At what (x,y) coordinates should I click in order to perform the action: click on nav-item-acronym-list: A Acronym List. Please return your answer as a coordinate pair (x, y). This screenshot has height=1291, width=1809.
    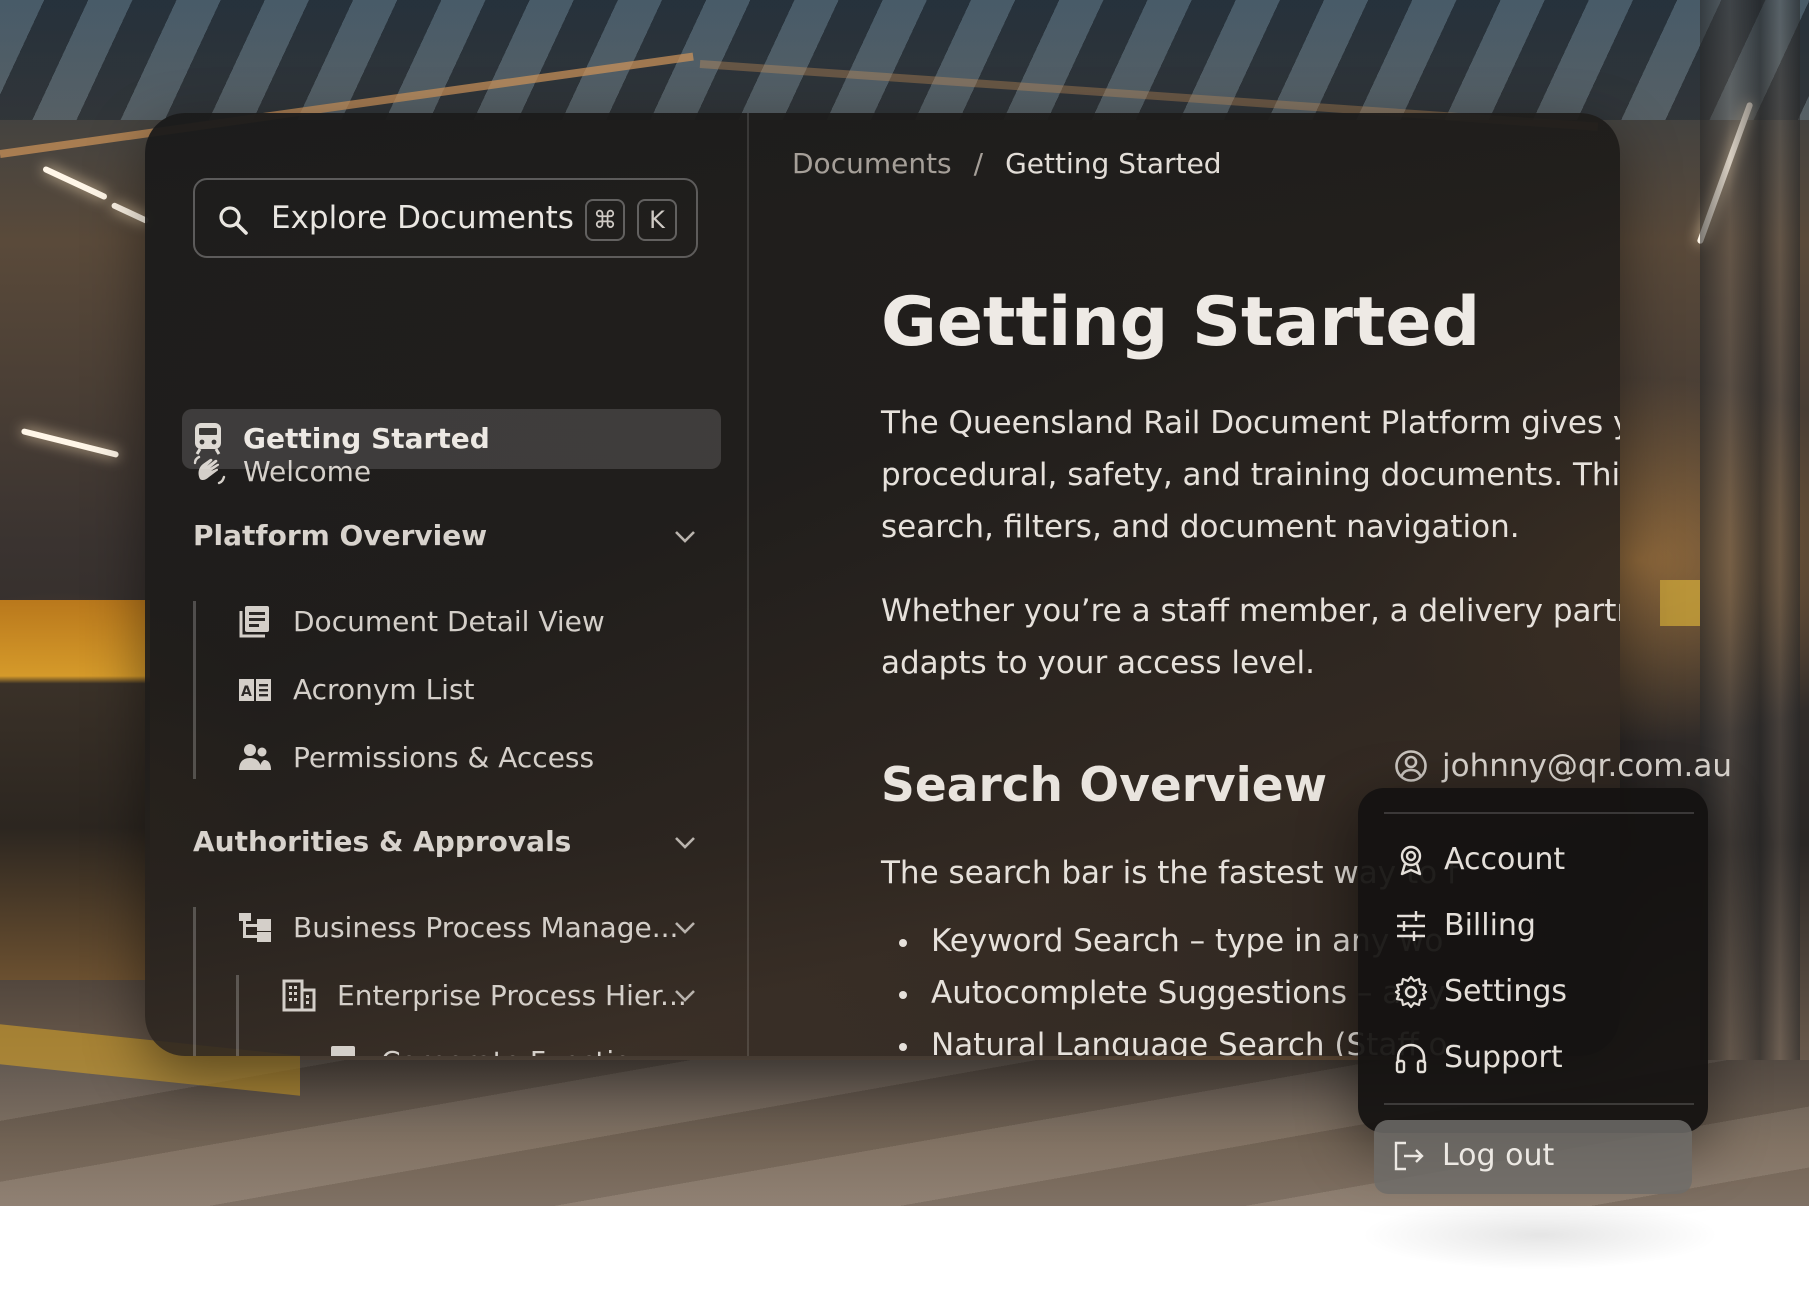
    Looking at the image, I should click on (356, 689).